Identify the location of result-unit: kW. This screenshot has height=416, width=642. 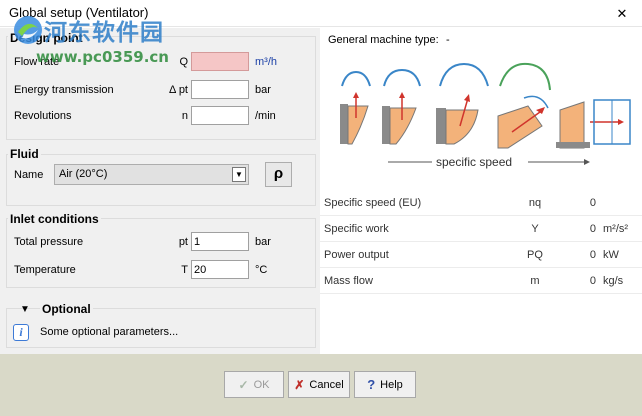
(611, 255).